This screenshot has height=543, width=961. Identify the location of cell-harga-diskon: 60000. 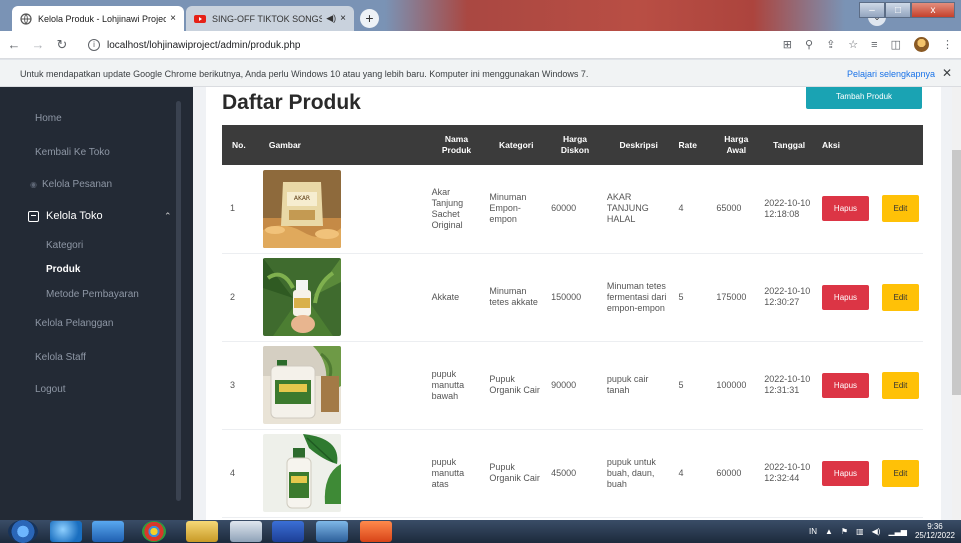
(575, 209).